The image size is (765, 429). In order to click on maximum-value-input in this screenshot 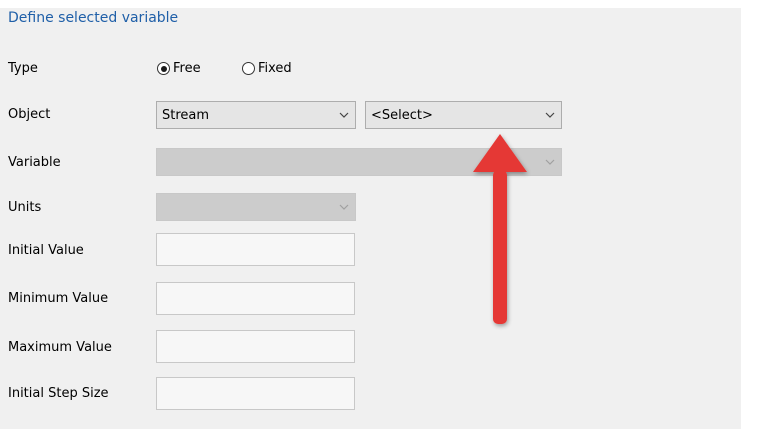, I will do `click(255, 346)`.